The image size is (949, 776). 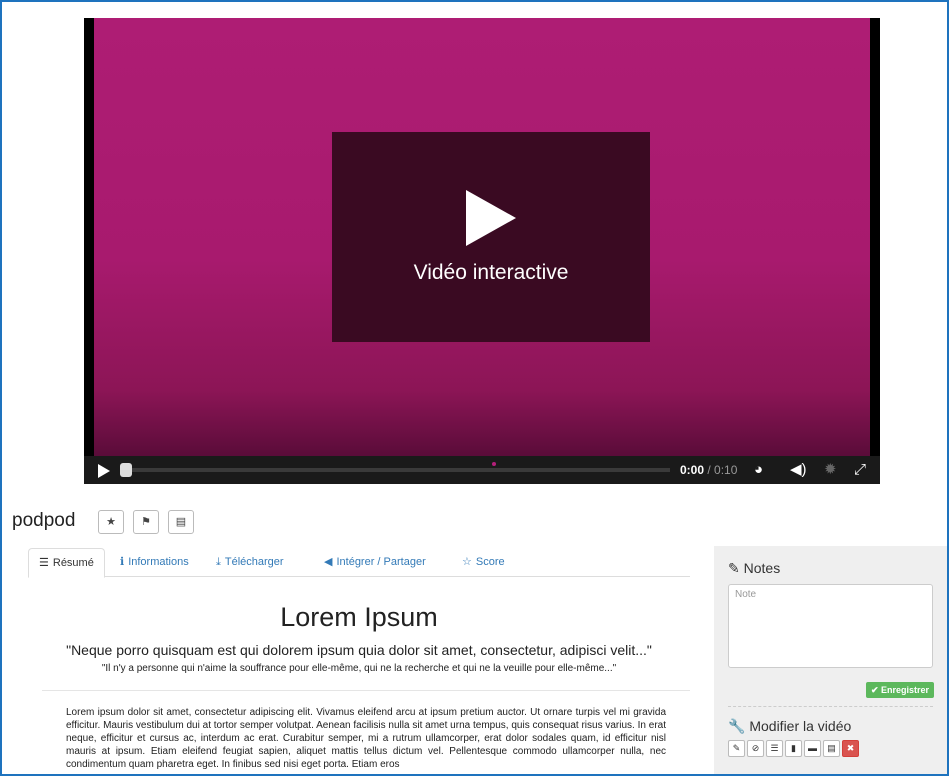 I want to click on paperclip-icon: ⊘, so click(x=755, y=748).